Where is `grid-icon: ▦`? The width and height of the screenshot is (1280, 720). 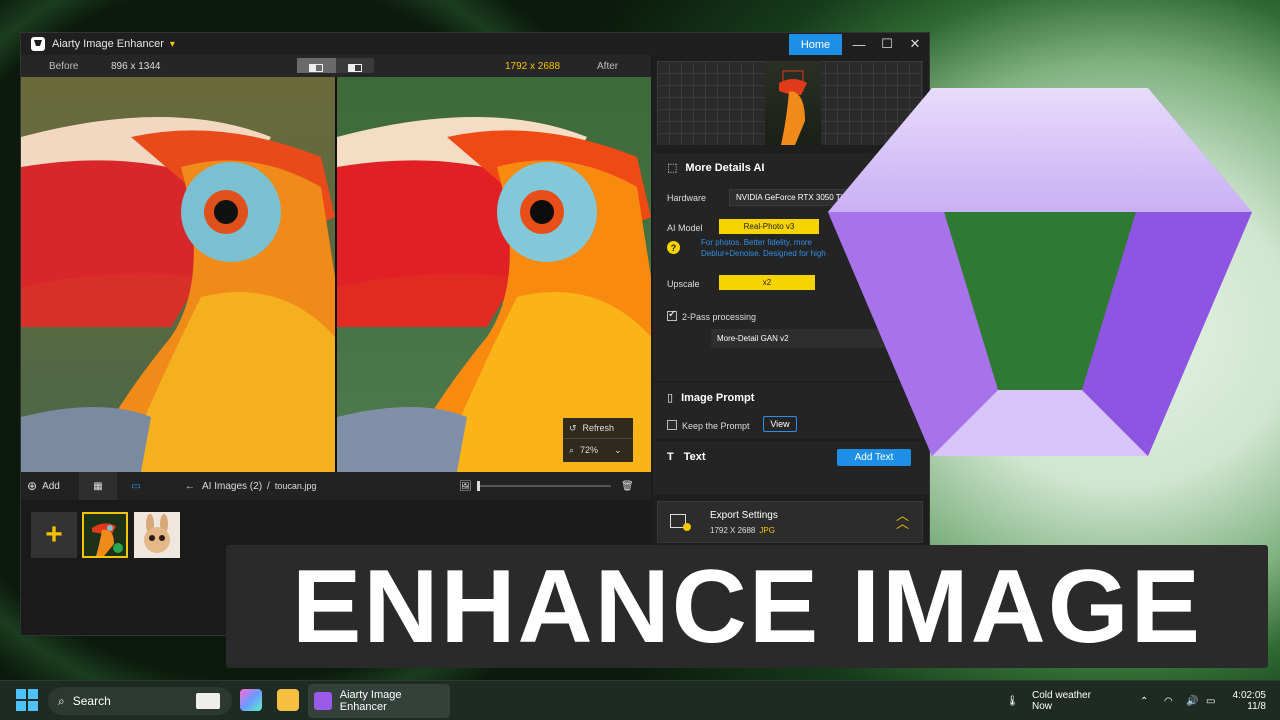
grid-icon: ▦ is located at coordinates (98, 486).